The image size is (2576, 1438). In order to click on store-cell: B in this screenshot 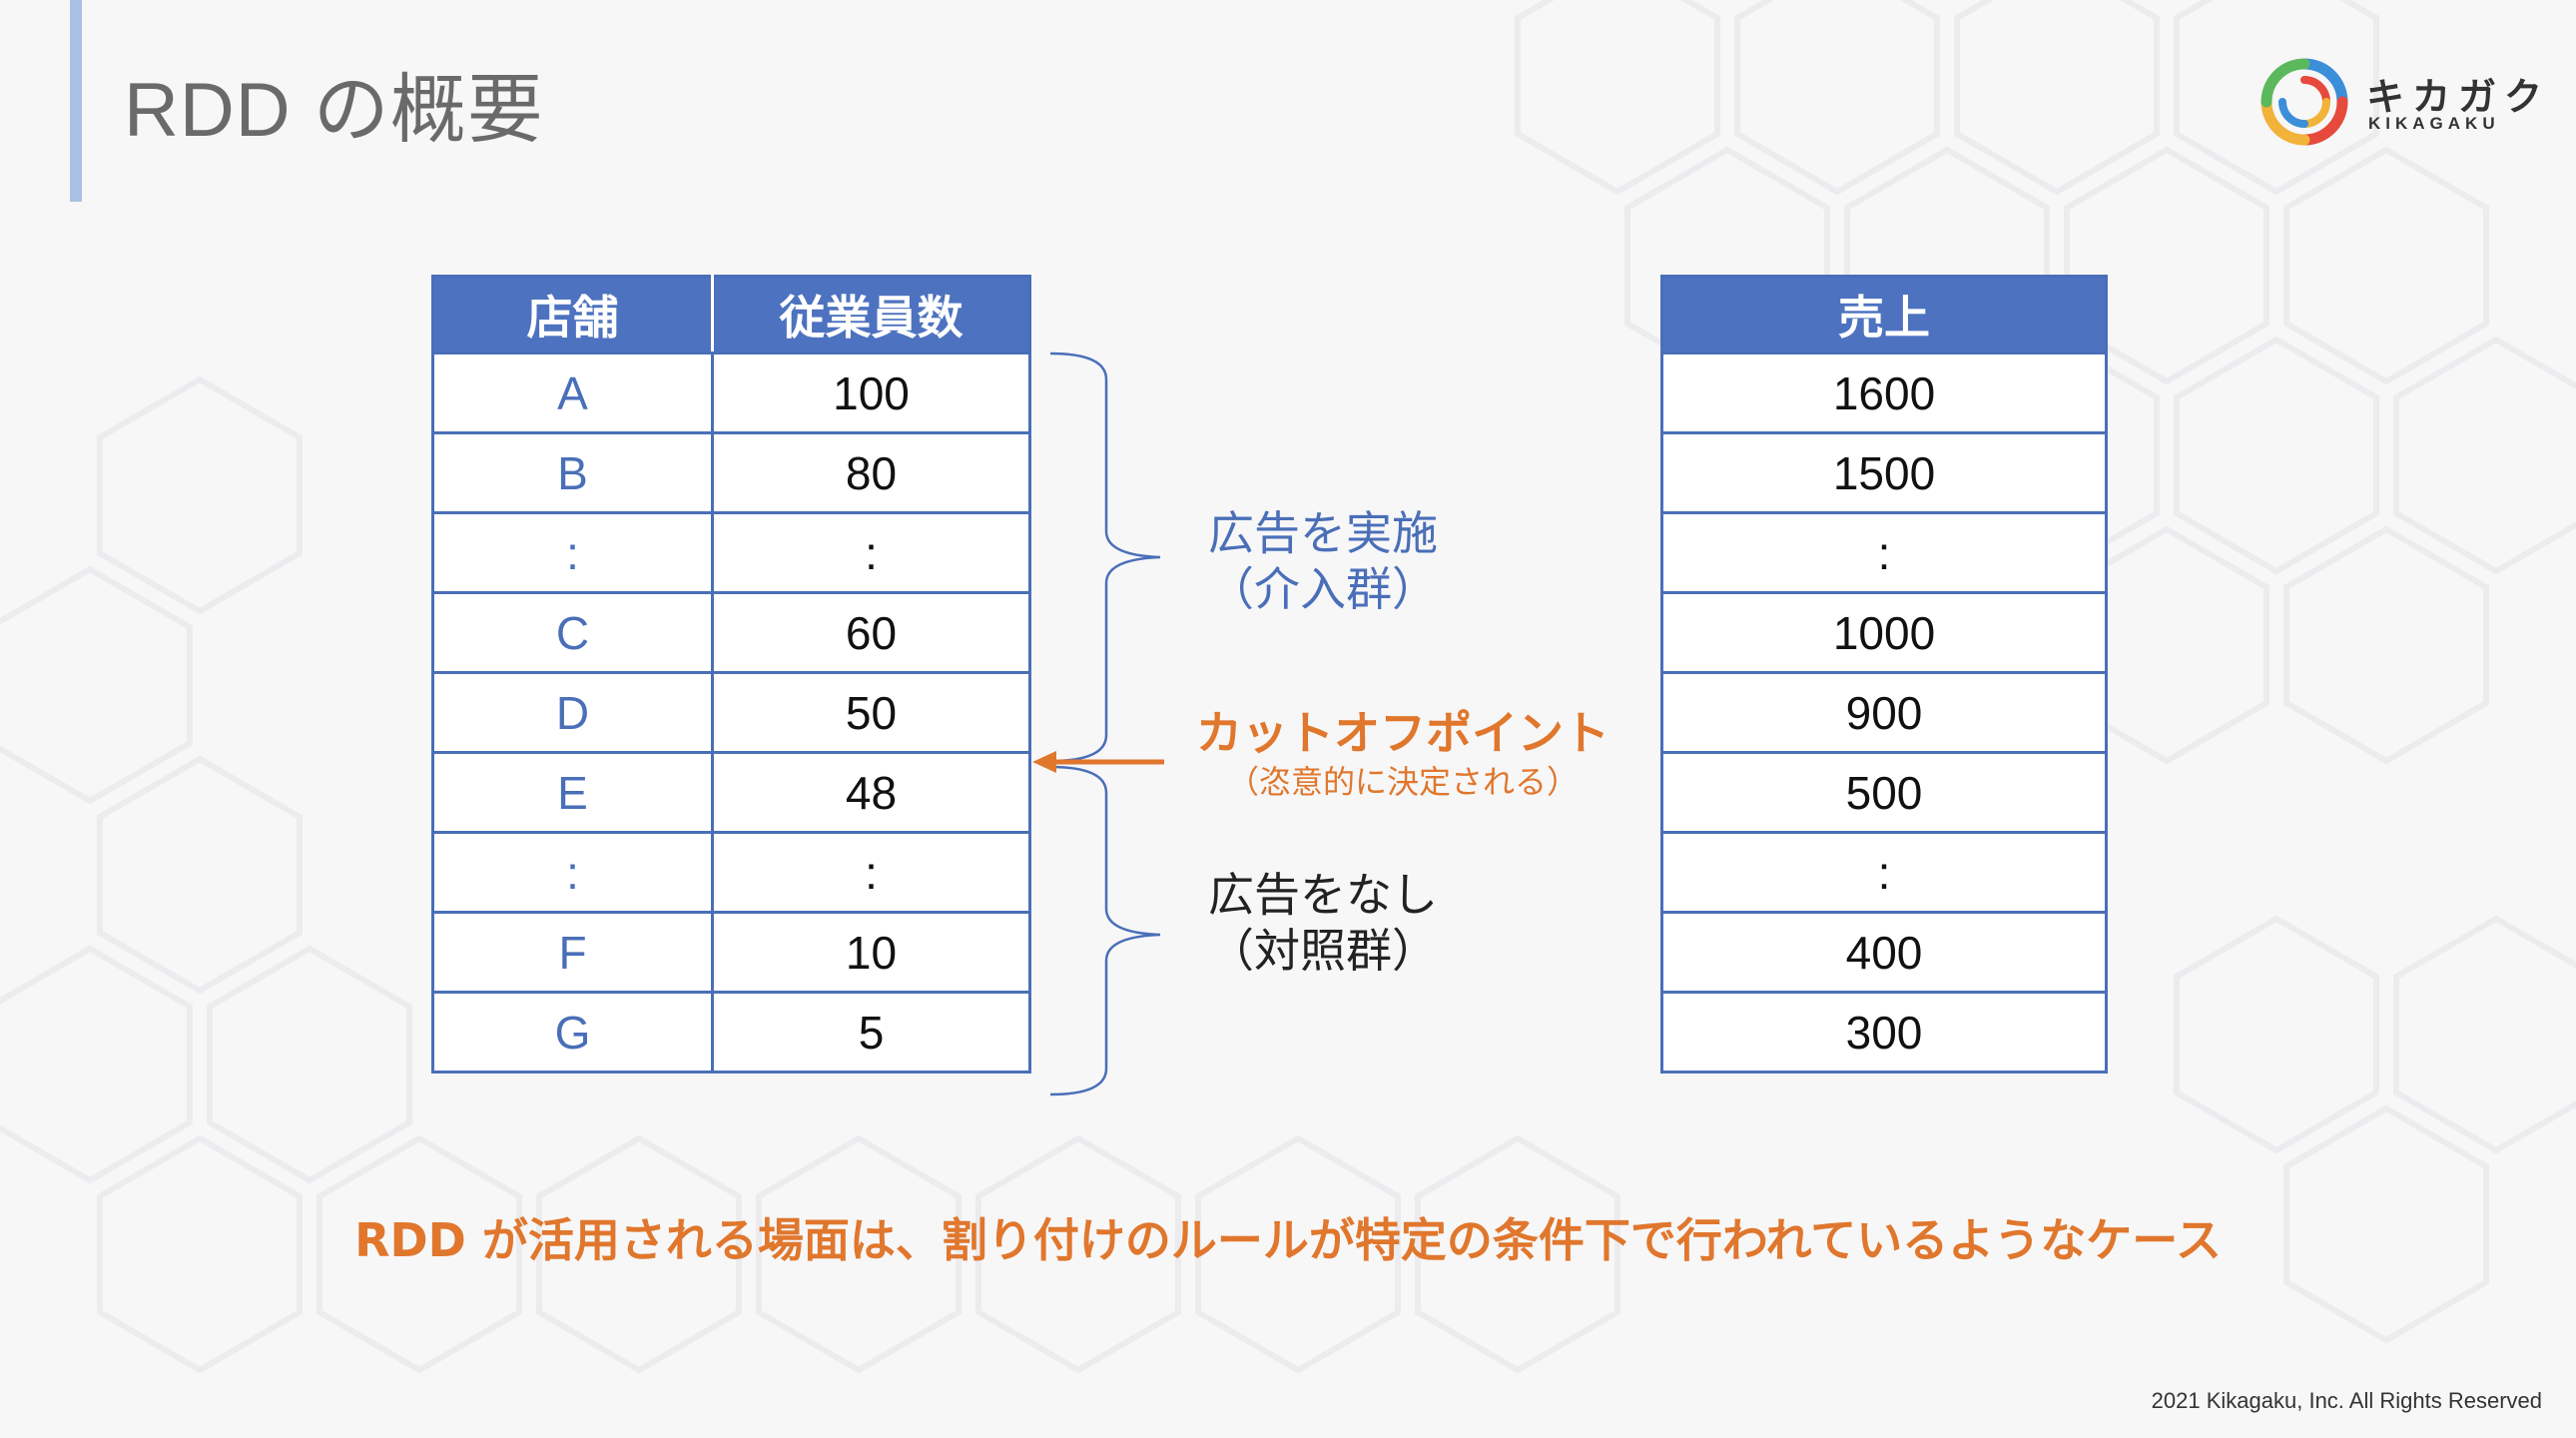, I will do `click(572, 472)`.